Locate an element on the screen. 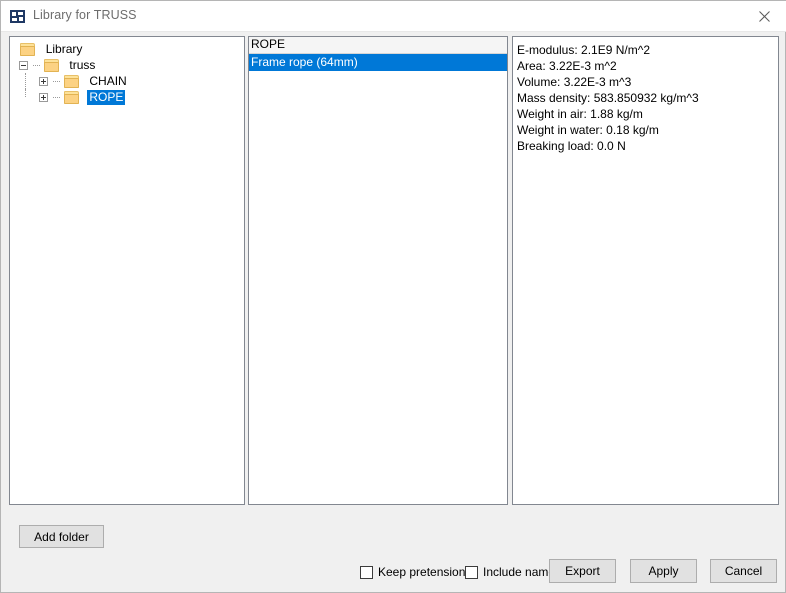  tree-node-library: Library is located at coordinates (127, 49).